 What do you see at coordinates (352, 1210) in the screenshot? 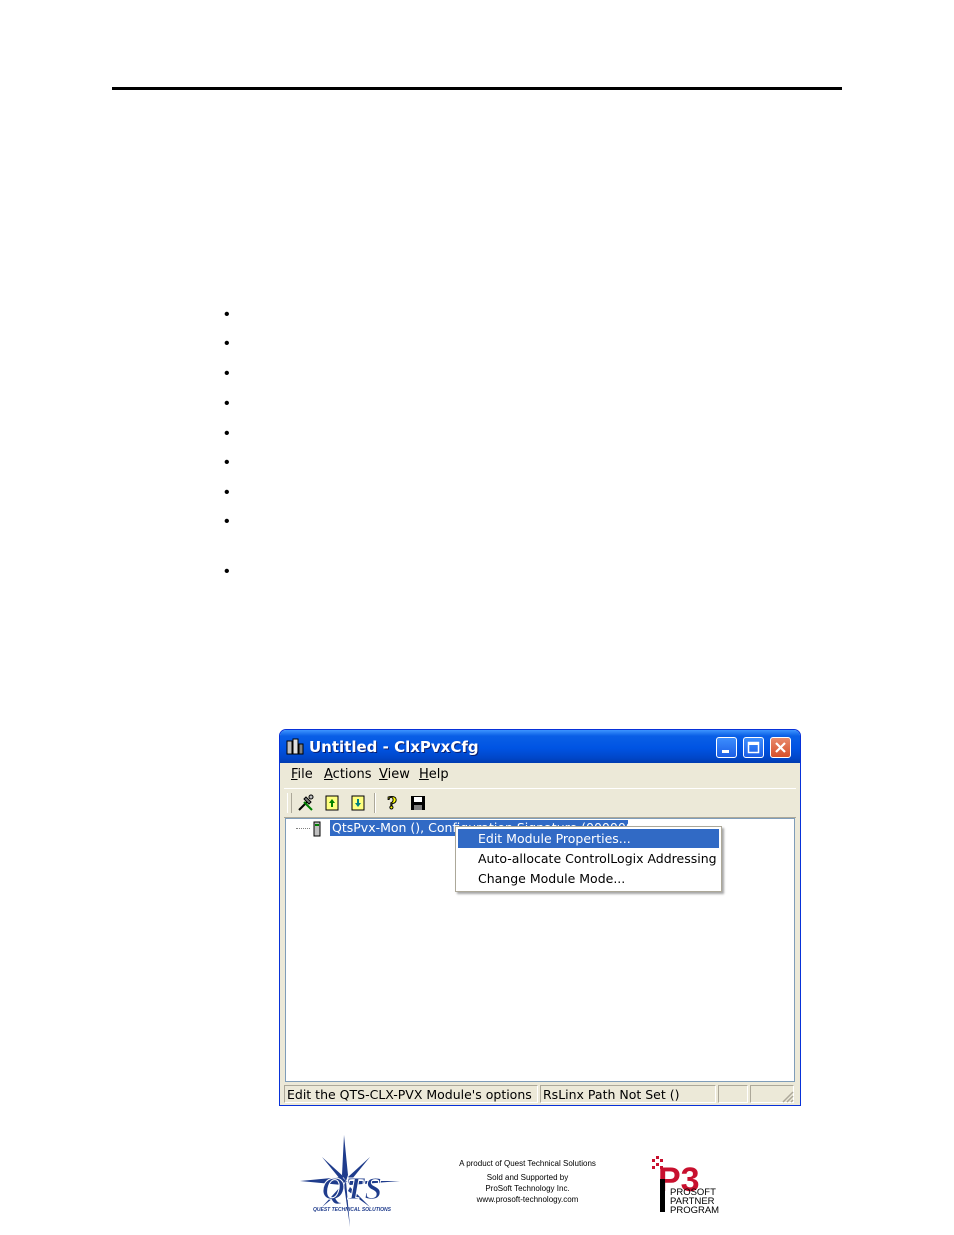
I see `svg-text: QUEST TECHNICAL SOLUTIONS` at bounding box center [352, 1210].